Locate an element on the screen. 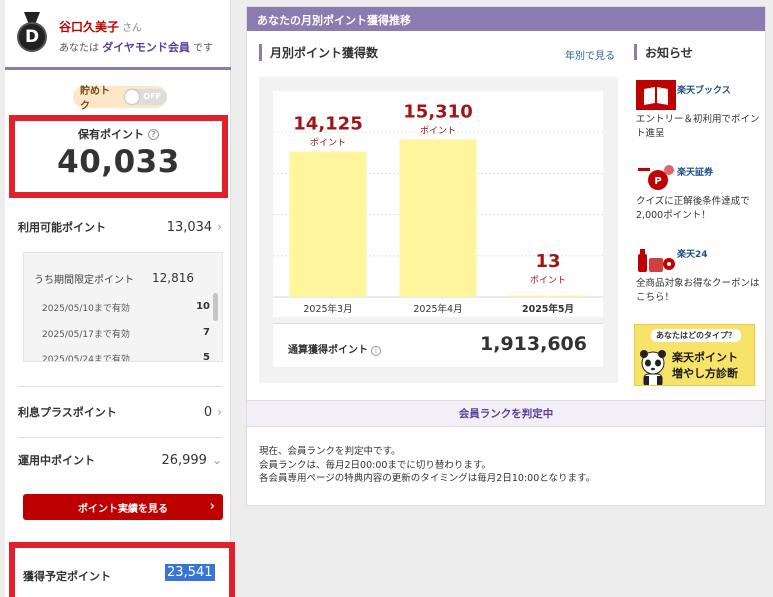 The width and height of the screenshot is (773, 597). yearly-view-link: 年別で見る is located at coordinates (590, 54).